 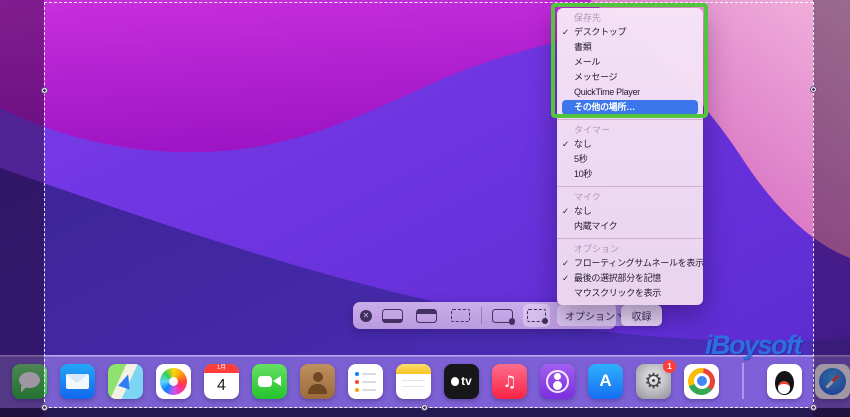 I want to click on notification-badge: 1, so click(x=669, y=366).